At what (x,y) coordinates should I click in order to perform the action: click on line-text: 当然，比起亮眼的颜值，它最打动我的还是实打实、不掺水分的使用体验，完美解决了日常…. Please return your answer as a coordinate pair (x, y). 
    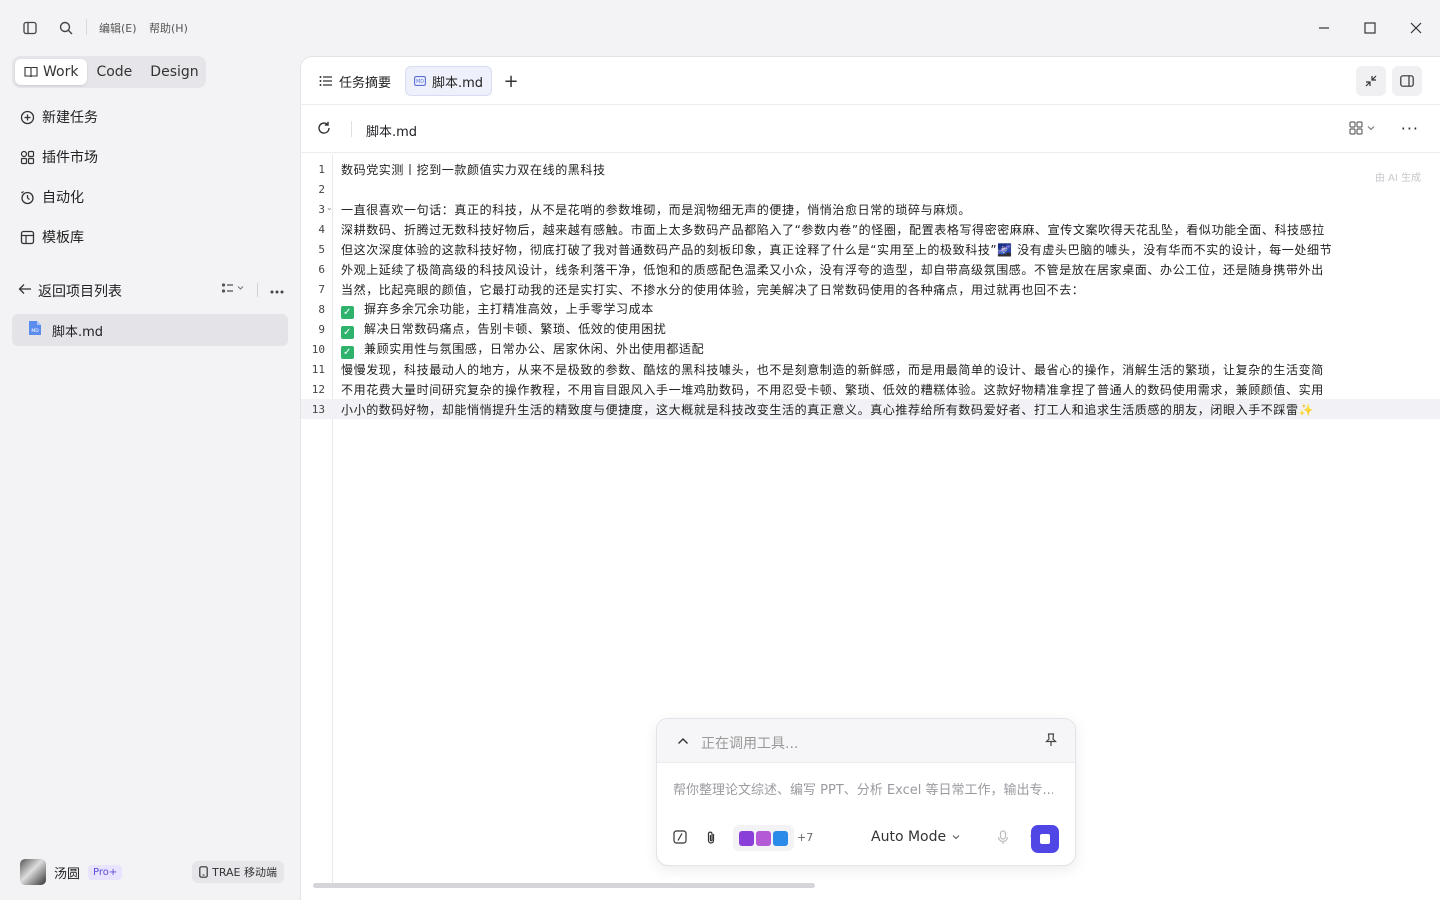
    Looking at the image, I should click on (712, 289).